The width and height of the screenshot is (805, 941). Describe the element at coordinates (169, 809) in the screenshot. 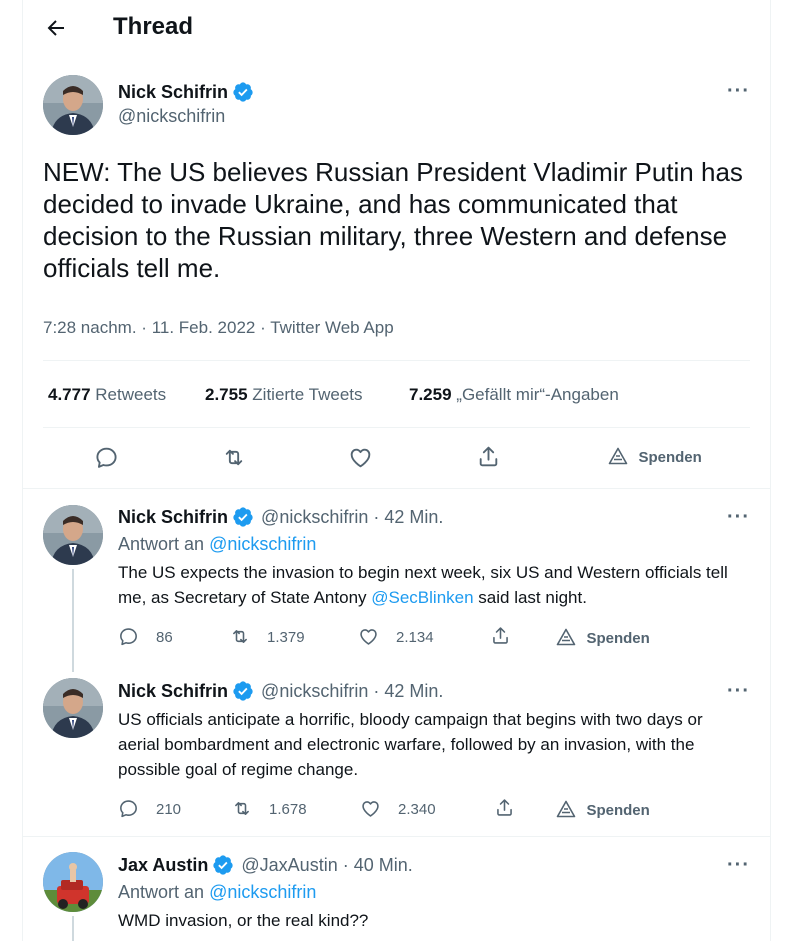

I see `reply-count: 210` at that location.